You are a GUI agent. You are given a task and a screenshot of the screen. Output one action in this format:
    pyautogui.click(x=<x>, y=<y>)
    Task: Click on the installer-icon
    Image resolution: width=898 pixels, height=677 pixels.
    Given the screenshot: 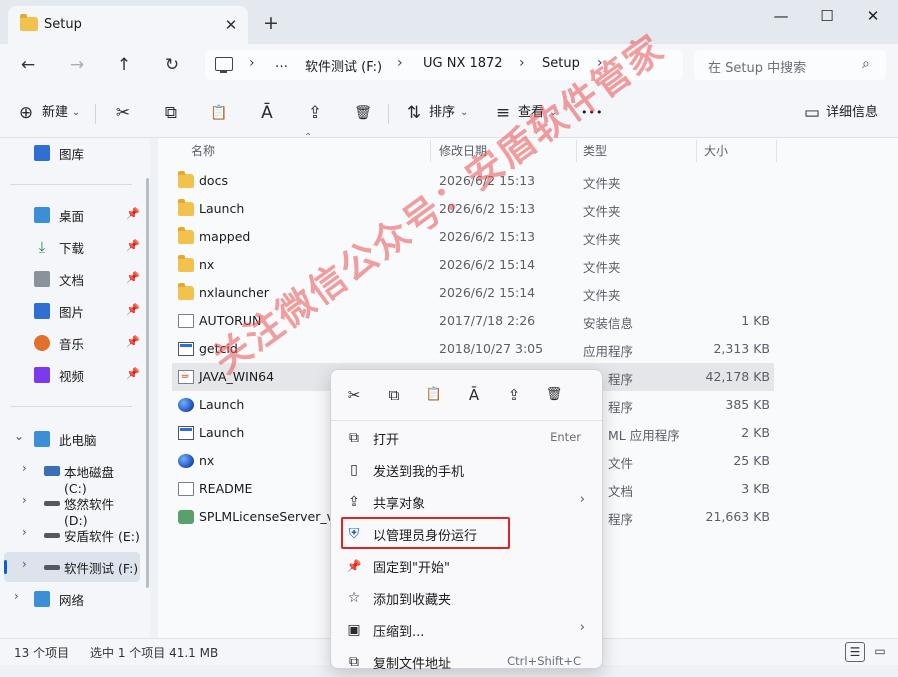 What is the action you would take?
    pyautogui.click(x=186, y=517)
    